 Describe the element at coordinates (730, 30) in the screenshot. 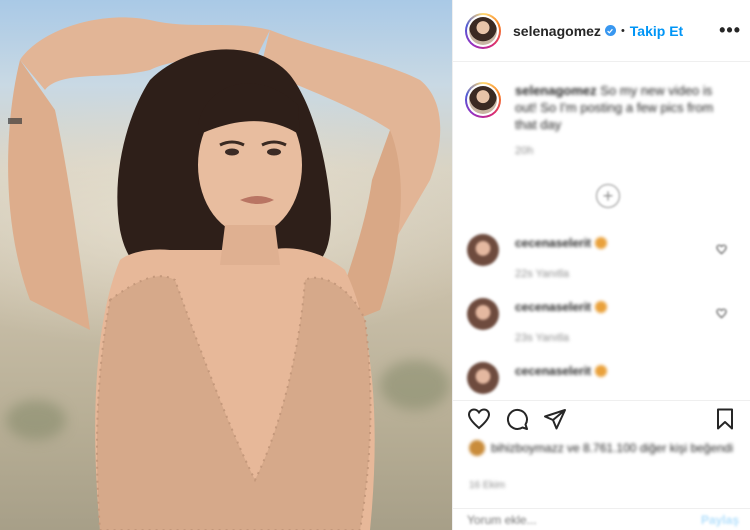

I see `more-icon: •••` at that location.